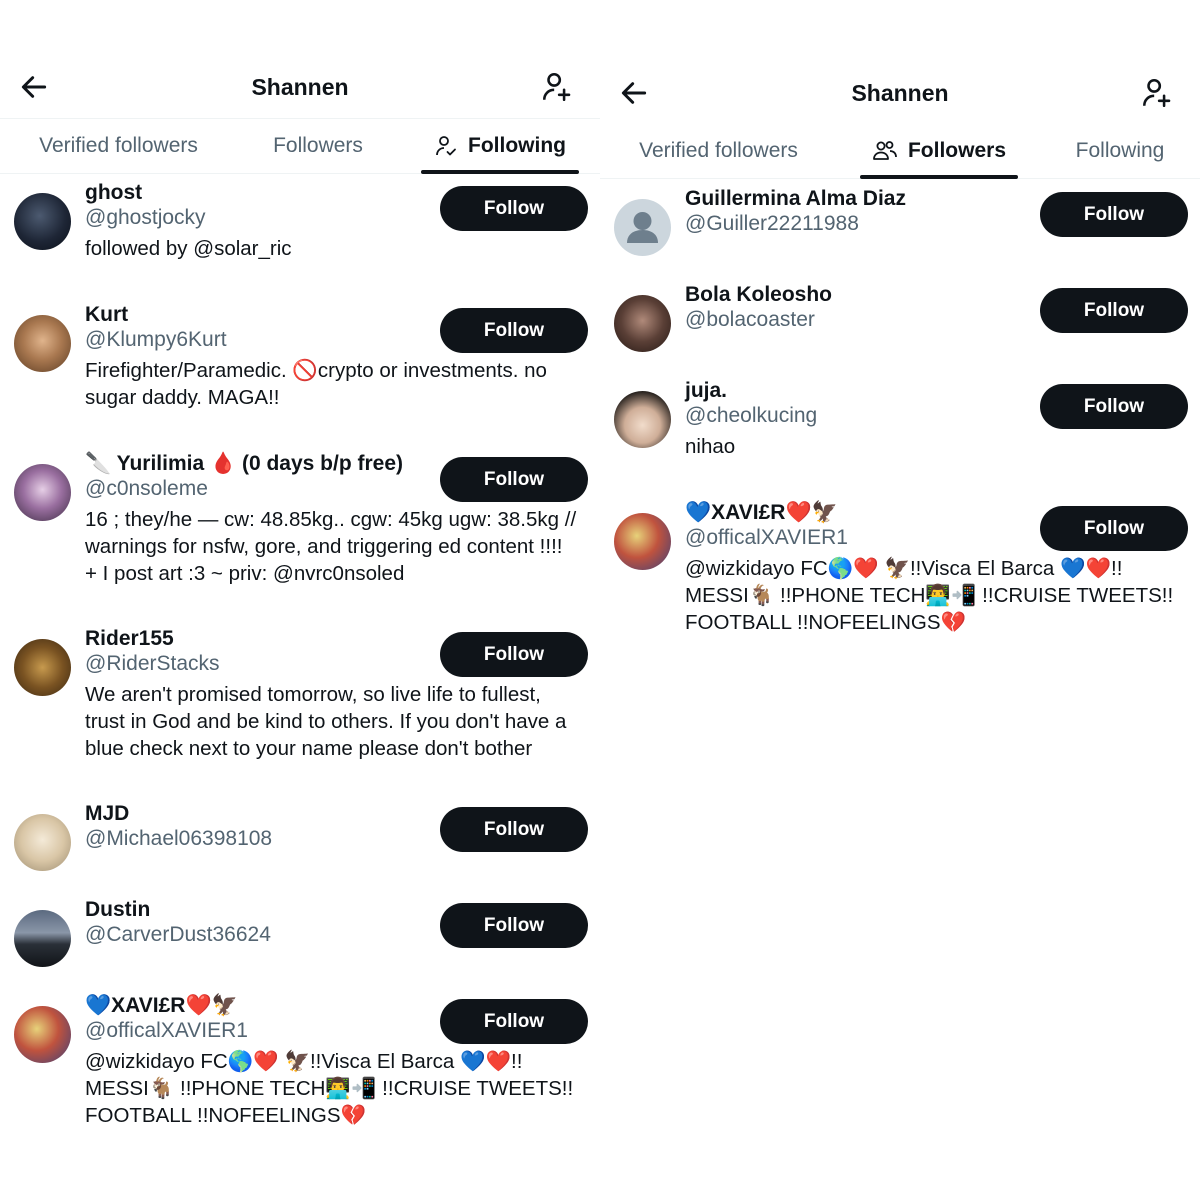 This screenshot has width=1200, height=1200. What do you see at coordinates (179, 838) in the screenshot?
I see `user-handle: @Michael06398108` at bounding box center [179, 838].